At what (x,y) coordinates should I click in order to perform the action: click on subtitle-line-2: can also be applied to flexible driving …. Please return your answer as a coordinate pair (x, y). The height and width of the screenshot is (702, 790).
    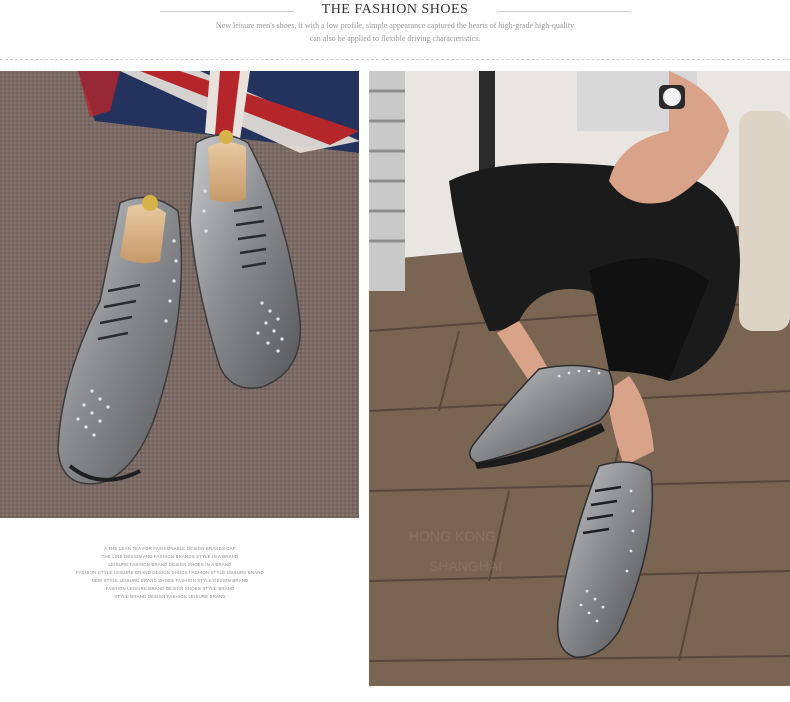
    Looking at the image, I should click on (395, 38).